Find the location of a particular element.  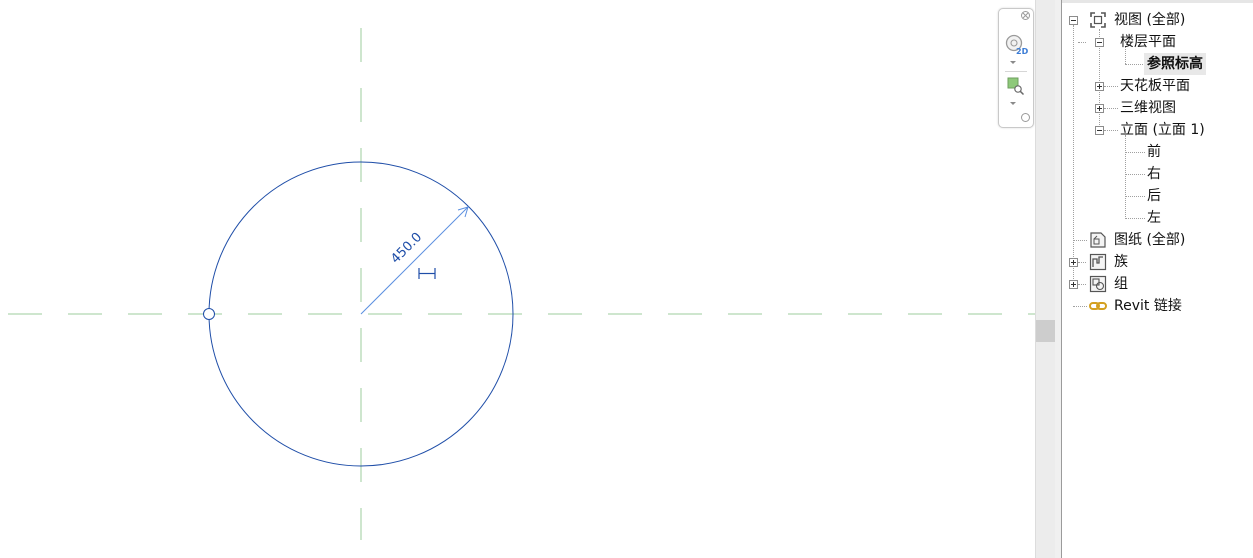

views-icon is located at coordinates (1098, 20).